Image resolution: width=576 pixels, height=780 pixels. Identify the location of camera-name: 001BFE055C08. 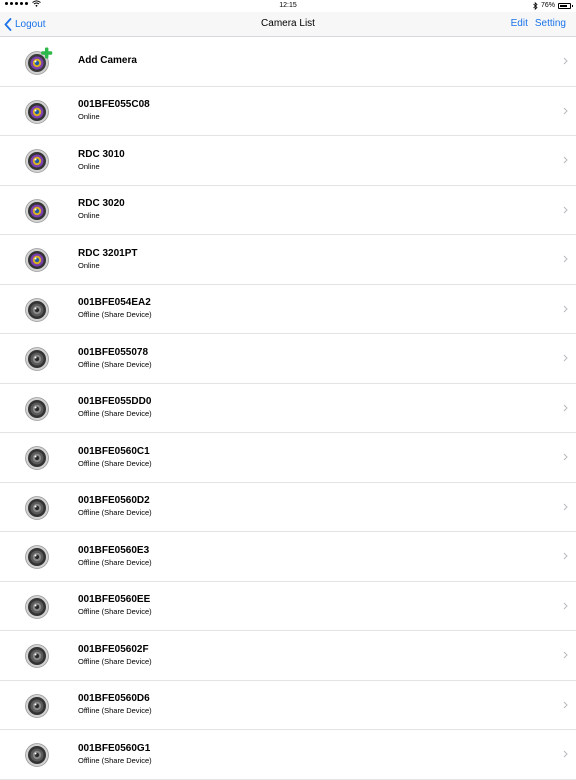
(114, 105).